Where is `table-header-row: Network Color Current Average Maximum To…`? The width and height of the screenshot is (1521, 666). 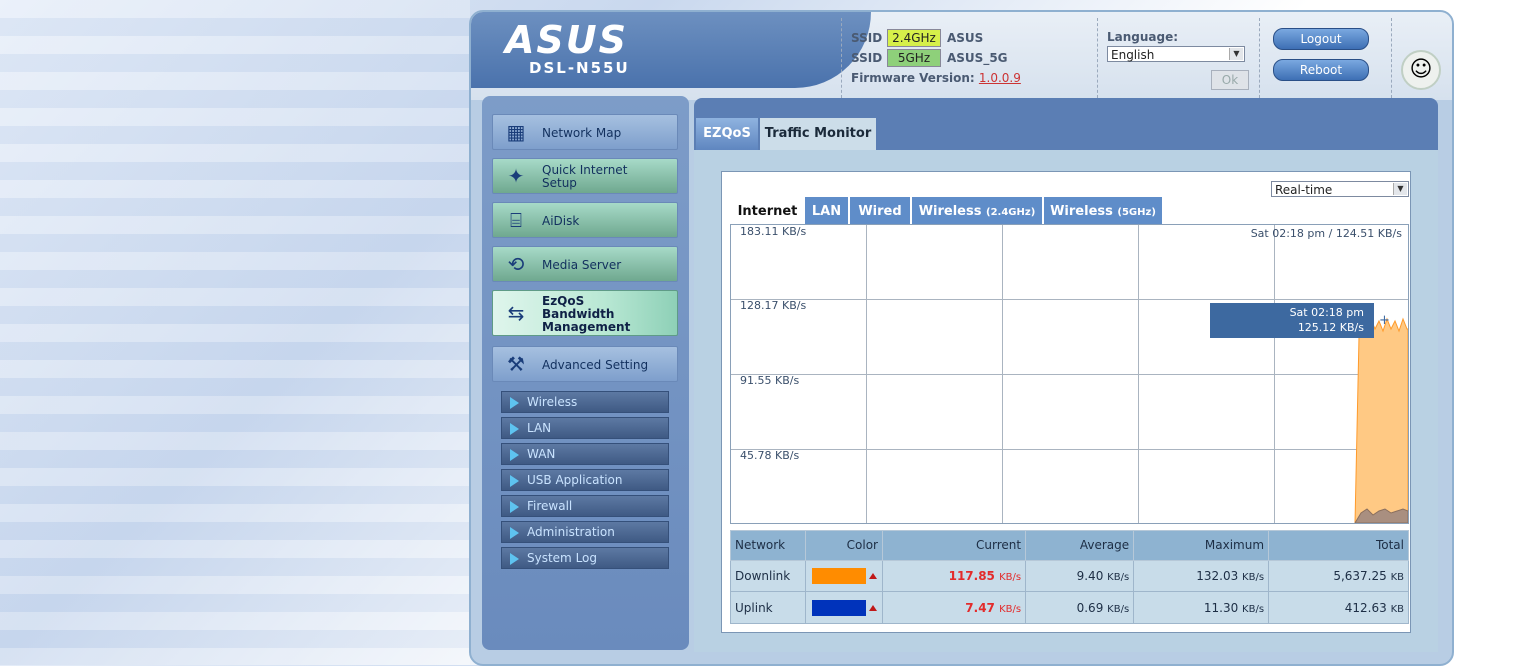
table-header-row: Network Color Current Average Maximum To… is located at coordinates (1069, 545).